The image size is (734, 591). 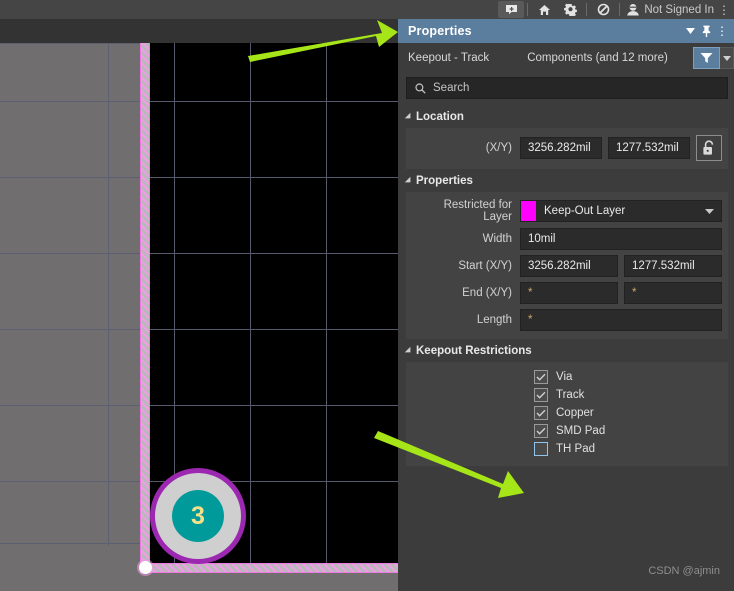 I want to click on keepout-restriction-label: Via, so click(x=564, y=377).